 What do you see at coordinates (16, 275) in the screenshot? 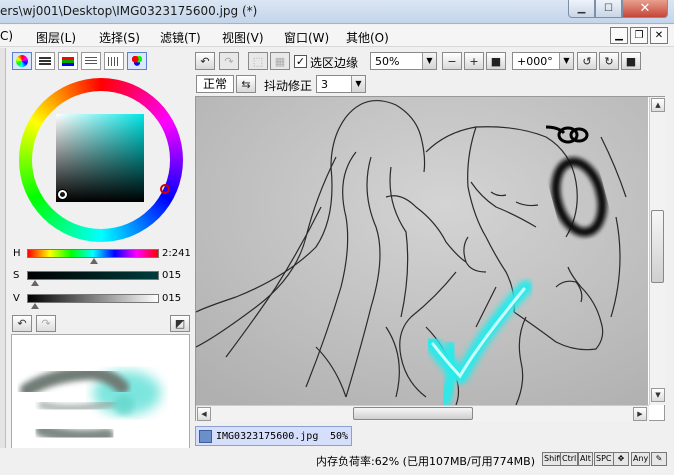
I see `s-label: S` at bounding box center [16, 275].